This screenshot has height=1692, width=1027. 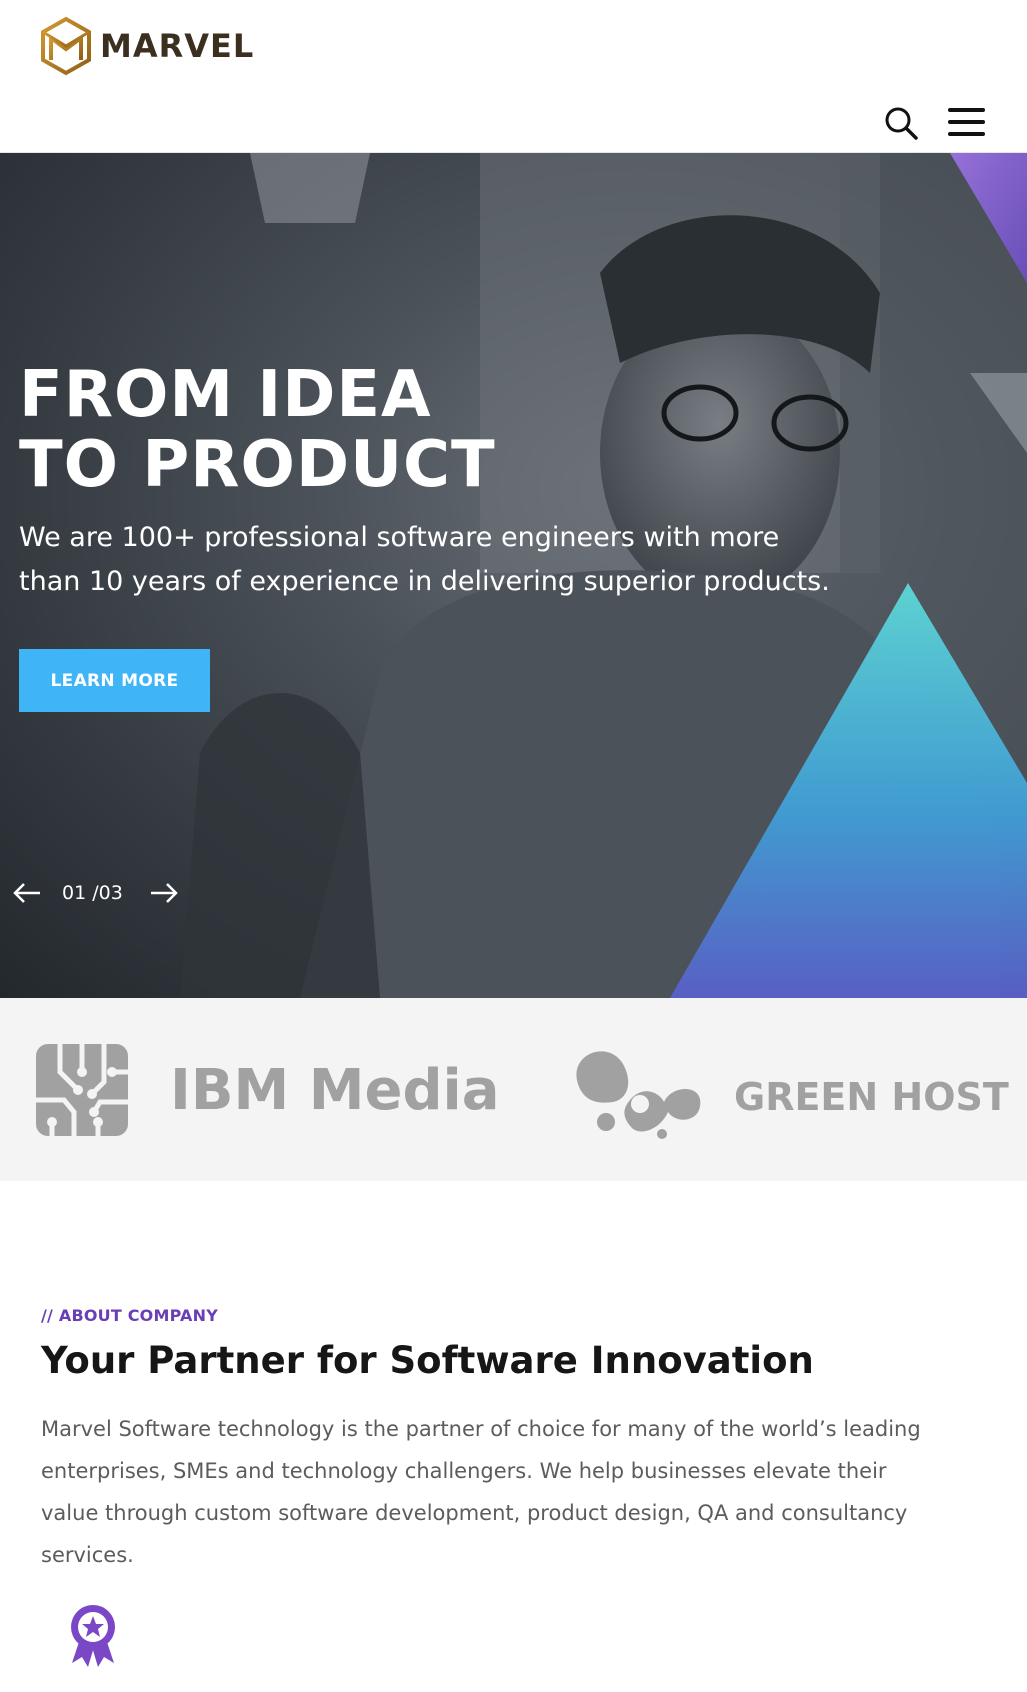 I want to click on brand-logo: MARVEL, so click(x=147, y=46).